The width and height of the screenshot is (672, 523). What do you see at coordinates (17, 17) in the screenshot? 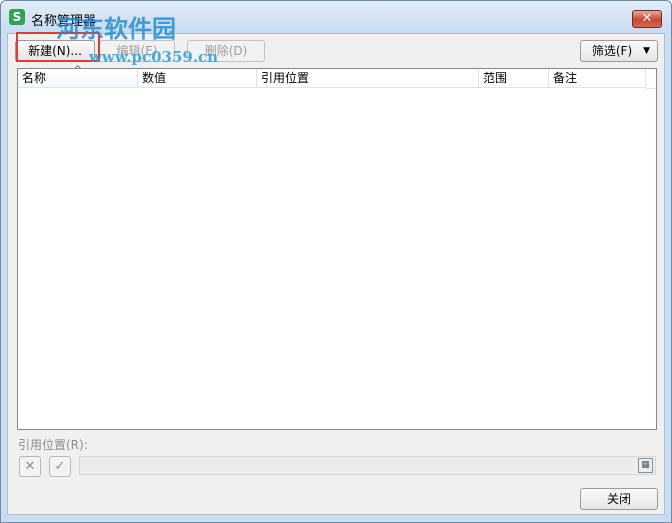
I see `app-icon: S` at bounding box center [17, 17].